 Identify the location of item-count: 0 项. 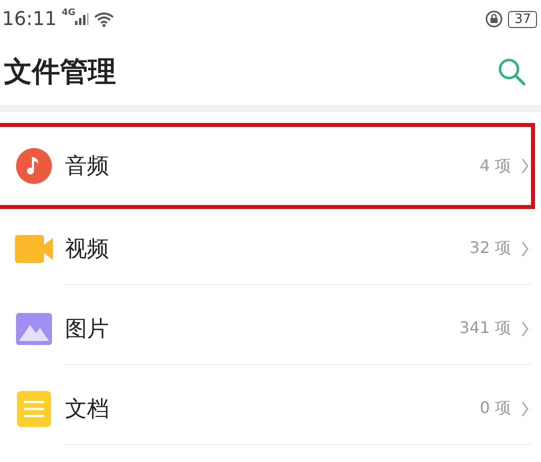
(495, 408).